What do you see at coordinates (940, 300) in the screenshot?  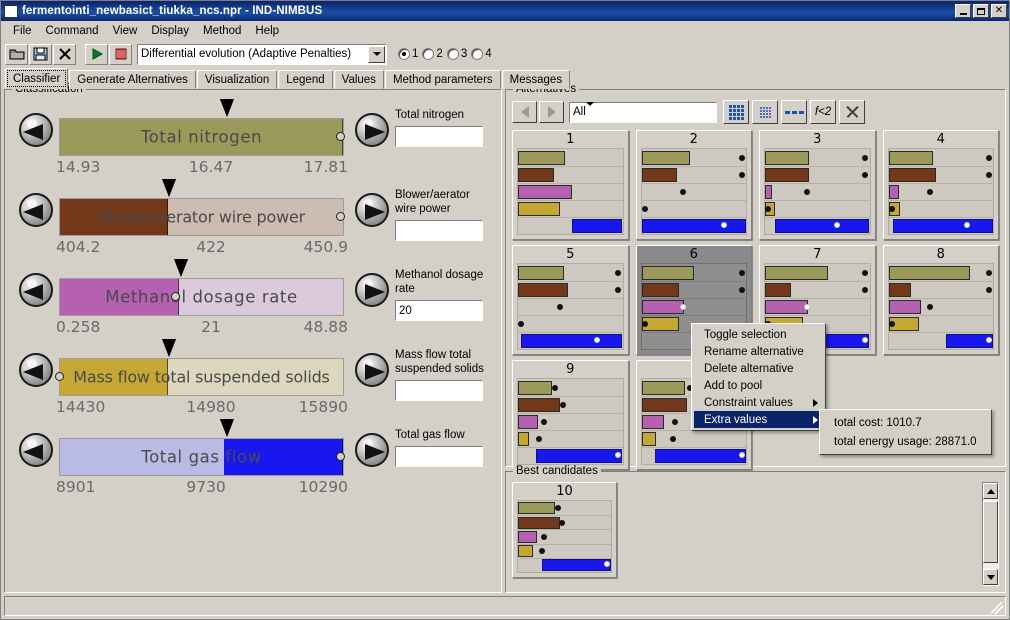 I see `alternative-card: 8` at bounding box center [940, 300].